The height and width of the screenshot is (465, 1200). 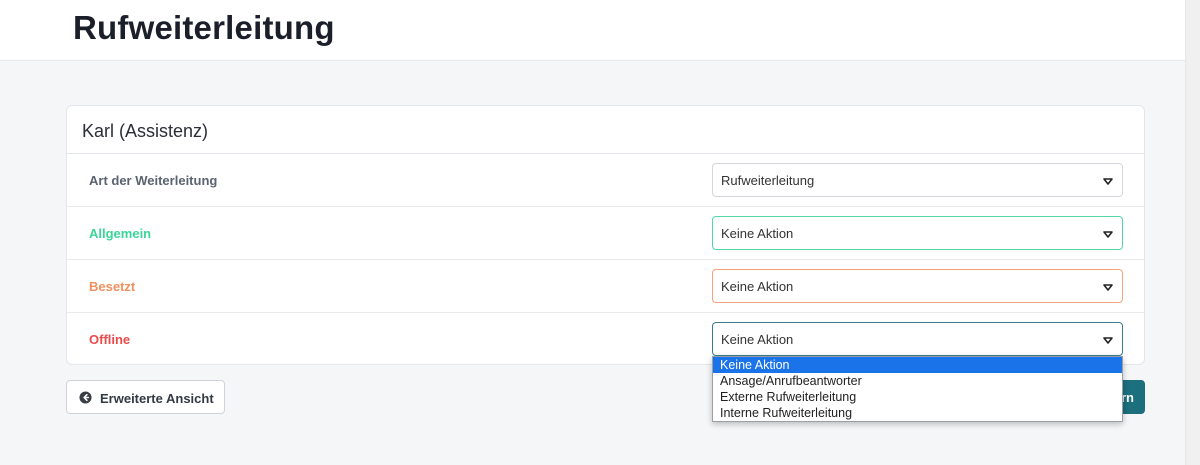 What do you see at coordinates (917, 233) in the screenshot?
I see `general-select: Keine Aktion` at bounding box center [917, 233].